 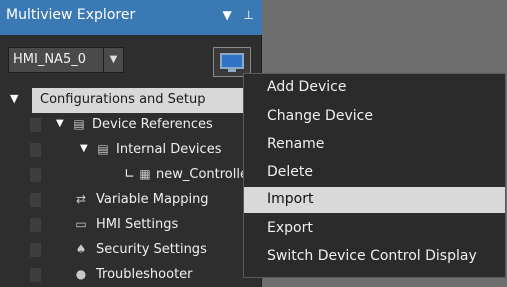 What do you see at coordinates (234, 15) in the screenshot?
I see `panel-header-icons: ▼ ⊥` at bounding box center [234, 15].